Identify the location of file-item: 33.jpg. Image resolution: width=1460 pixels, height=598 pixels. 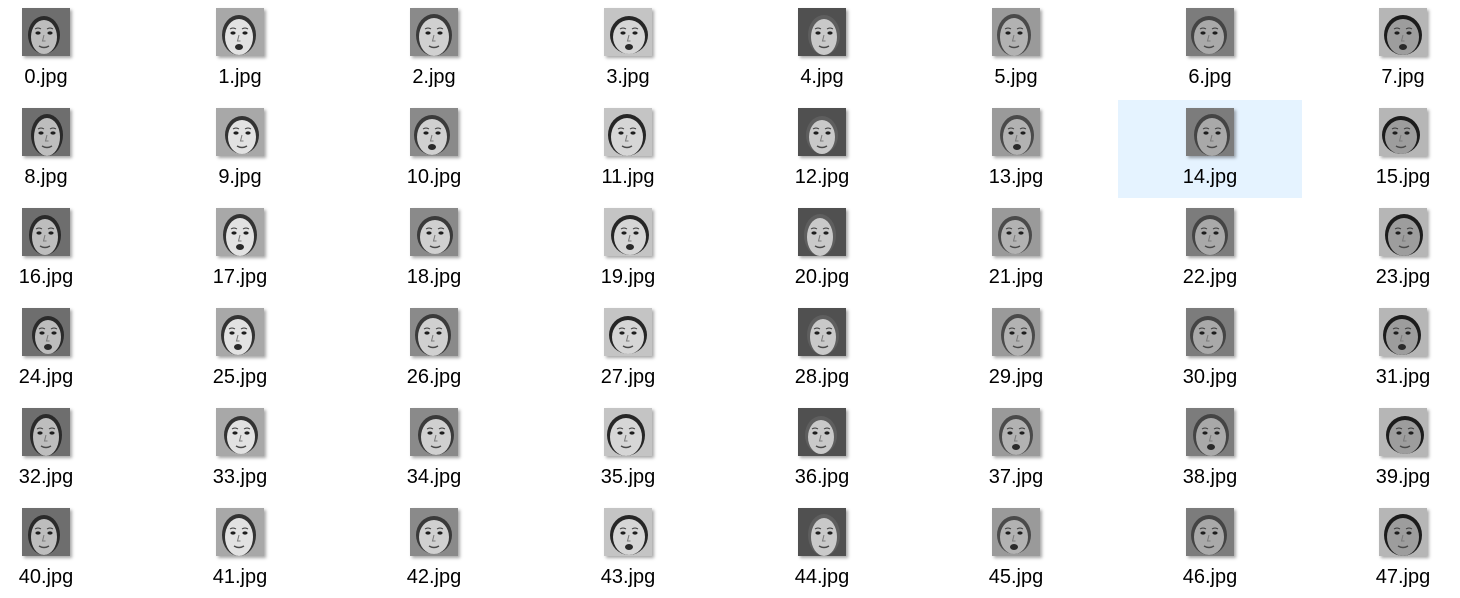
(240, 449).